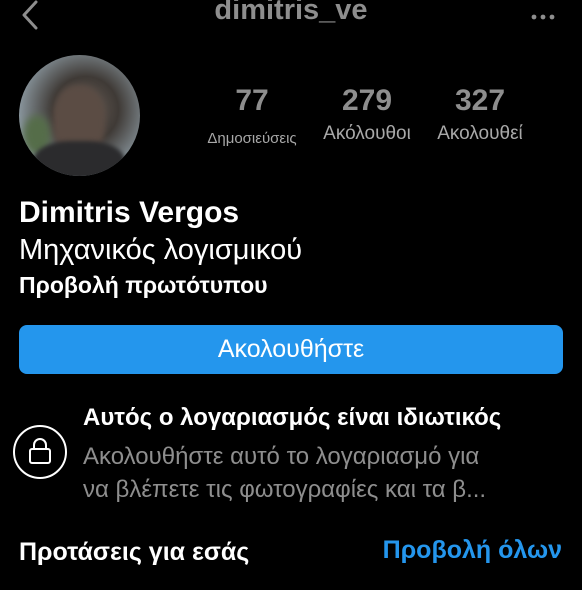  Describe the element at coordinates (252, 138) in the screenshot. I see `stat-posts-label: Δημοσιεύσεις` at that location.